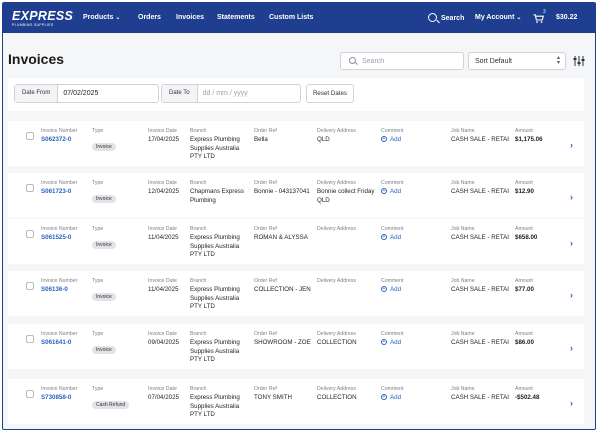 The height and width of the screenshot is (433, 600). Describe the element at coordinates (80, 93) in the screenshot. I see `date-from-value: 07/02/2025` at that location.